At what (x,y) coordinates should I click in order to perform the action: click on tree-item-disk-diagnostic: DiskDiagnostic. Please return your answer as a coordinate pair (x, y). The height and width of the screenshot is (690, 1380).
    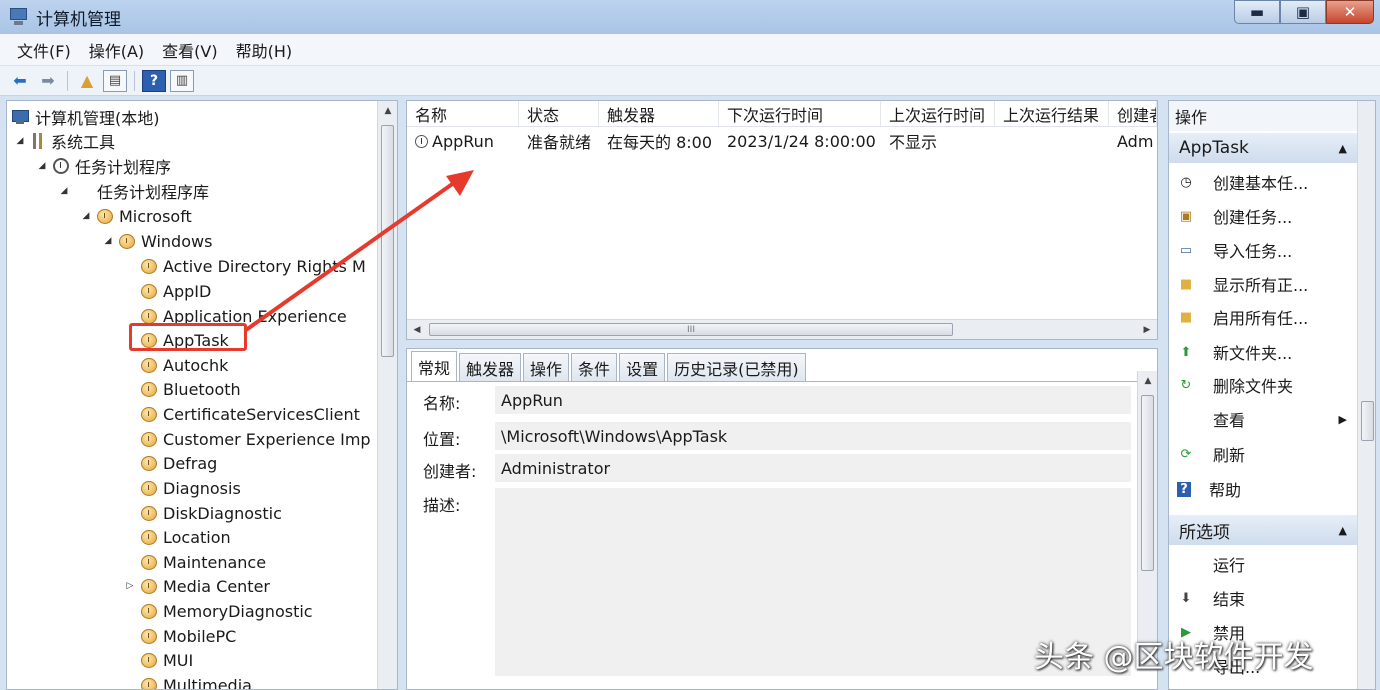
    Looking at the image, I should click on (203, 513).